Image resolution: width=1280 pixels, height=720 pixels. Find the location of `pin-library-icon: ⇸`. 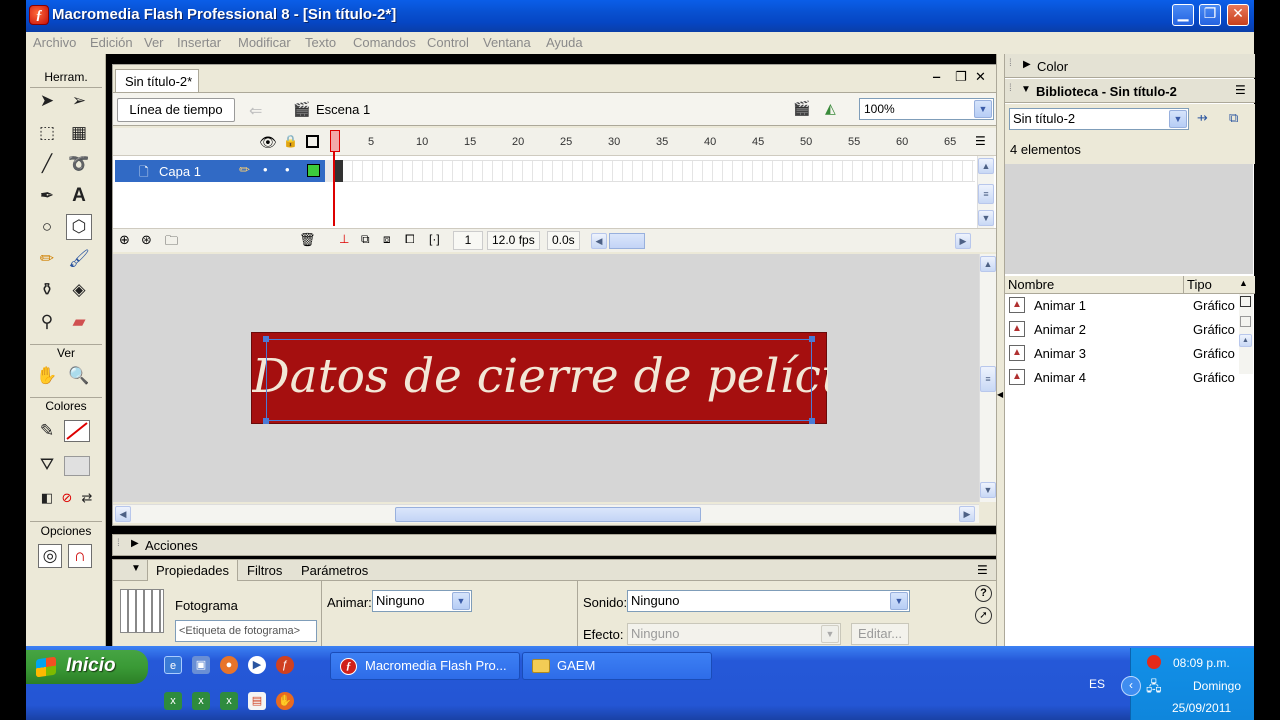

pin-library-icon: ⇸ is located at coordinates (1202, 118).